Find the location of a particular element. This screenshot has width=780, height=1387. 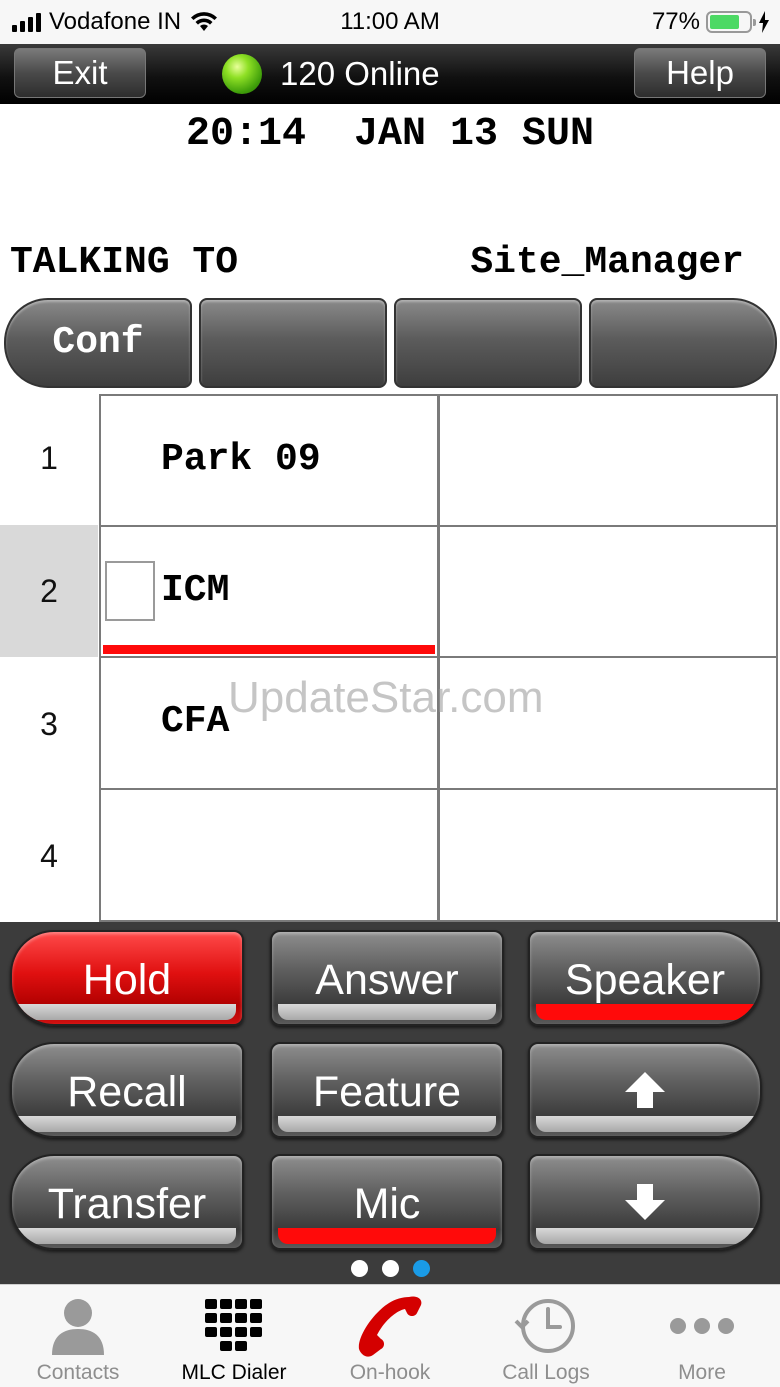

recall-label: Recall is located at coordinates (127, 1092).